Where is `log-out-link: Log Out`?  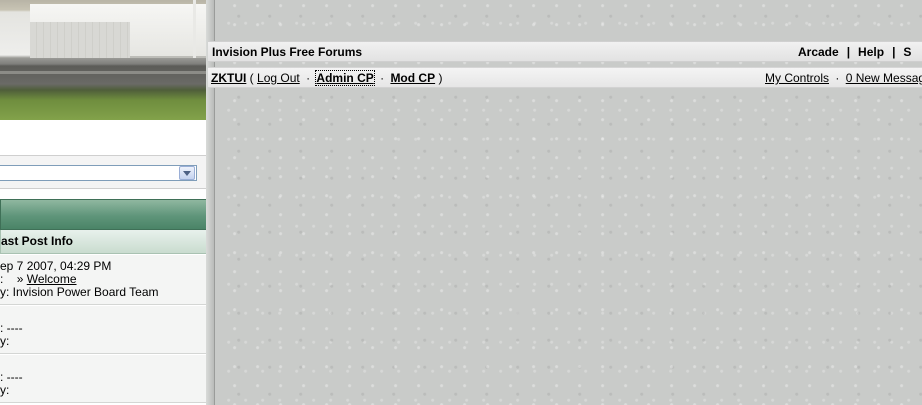
log-out-link: Log Out is located at coordinates (278, 78).